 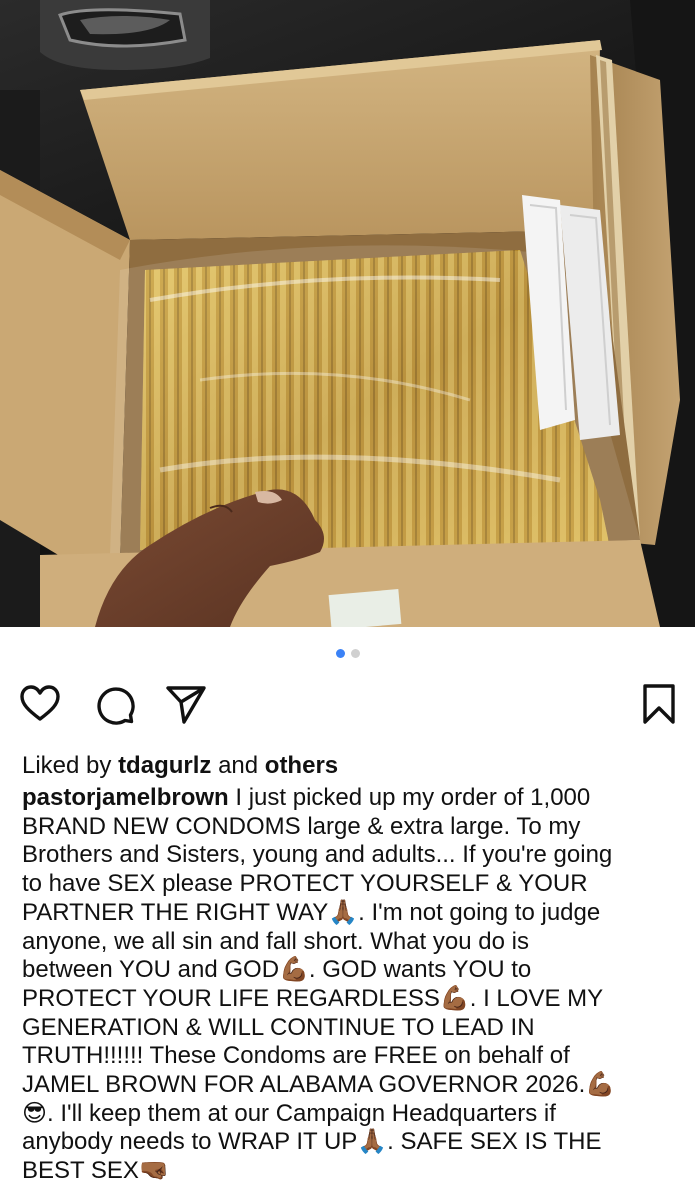 I want to click on bookmark-outline-icon, so click(x=659, y=704).